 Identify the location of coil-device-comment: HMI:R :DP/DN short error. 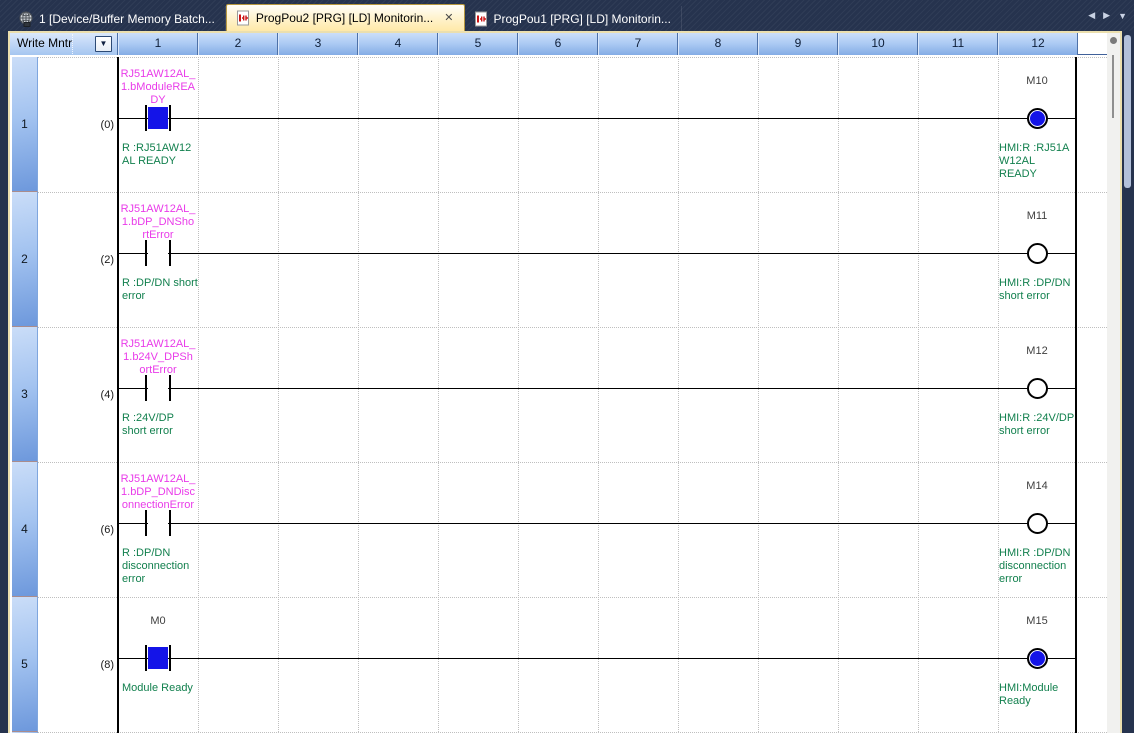
(1035, 289).